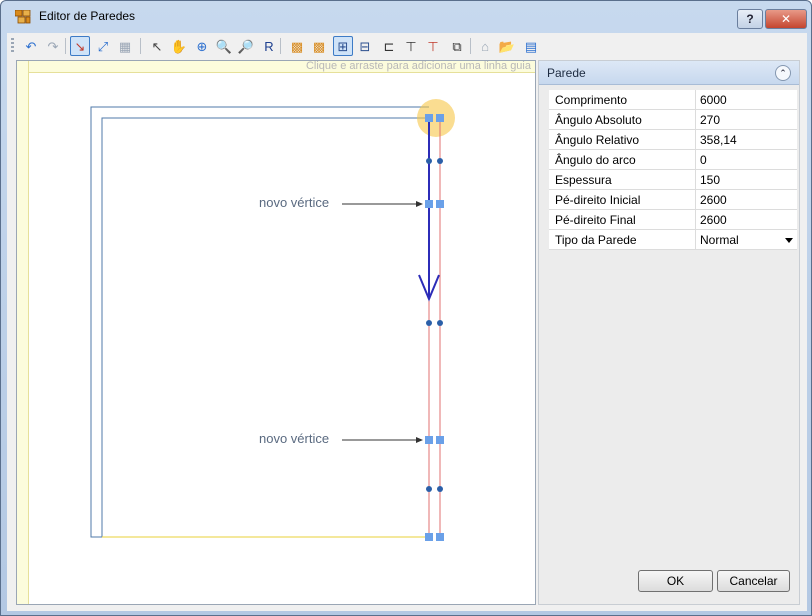  What do you see at coordinates (485, 46) in the screenshot?
I see `roof-icon: ⌂` at bounding box center [485, 46].